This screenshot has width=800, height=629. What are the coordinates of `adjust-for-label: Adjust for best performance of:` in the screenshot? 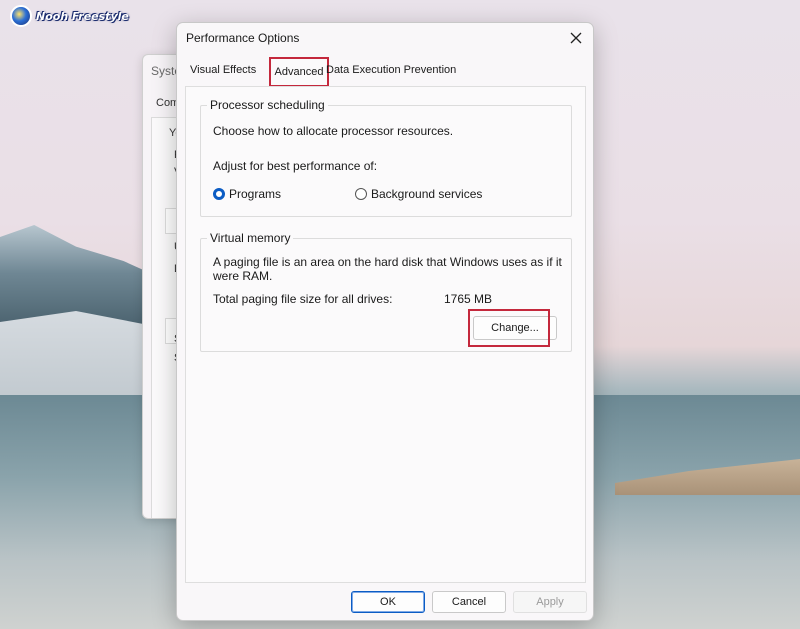 It's located at (295, 166).